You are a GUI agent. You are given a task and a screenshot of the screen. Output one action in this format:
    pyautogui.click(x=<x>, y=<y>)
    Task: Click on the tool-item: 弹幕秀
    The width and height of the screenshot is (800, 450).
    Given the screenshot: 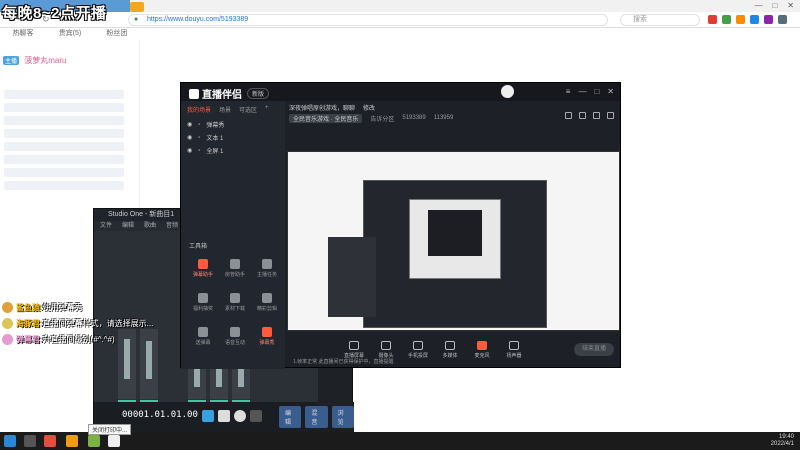 What is the action you would take?
    pyautogui.click(x=267, y=340)
    